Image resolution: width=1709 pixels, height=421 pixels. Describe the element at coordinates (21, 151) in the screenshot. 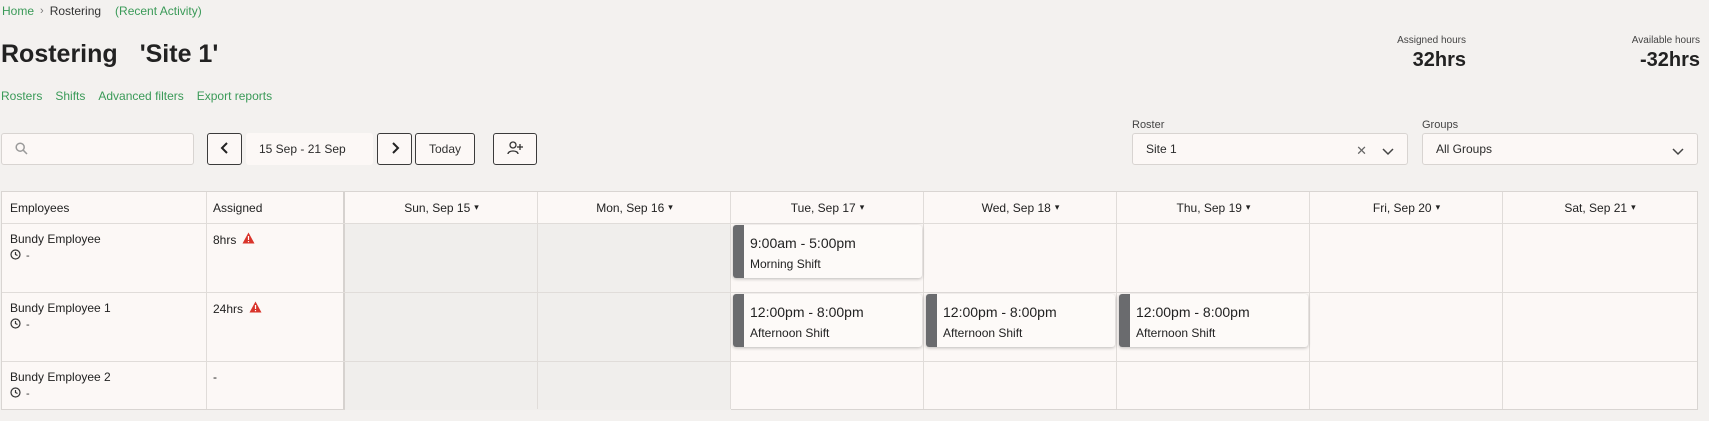

I see `search-icon` at that location.